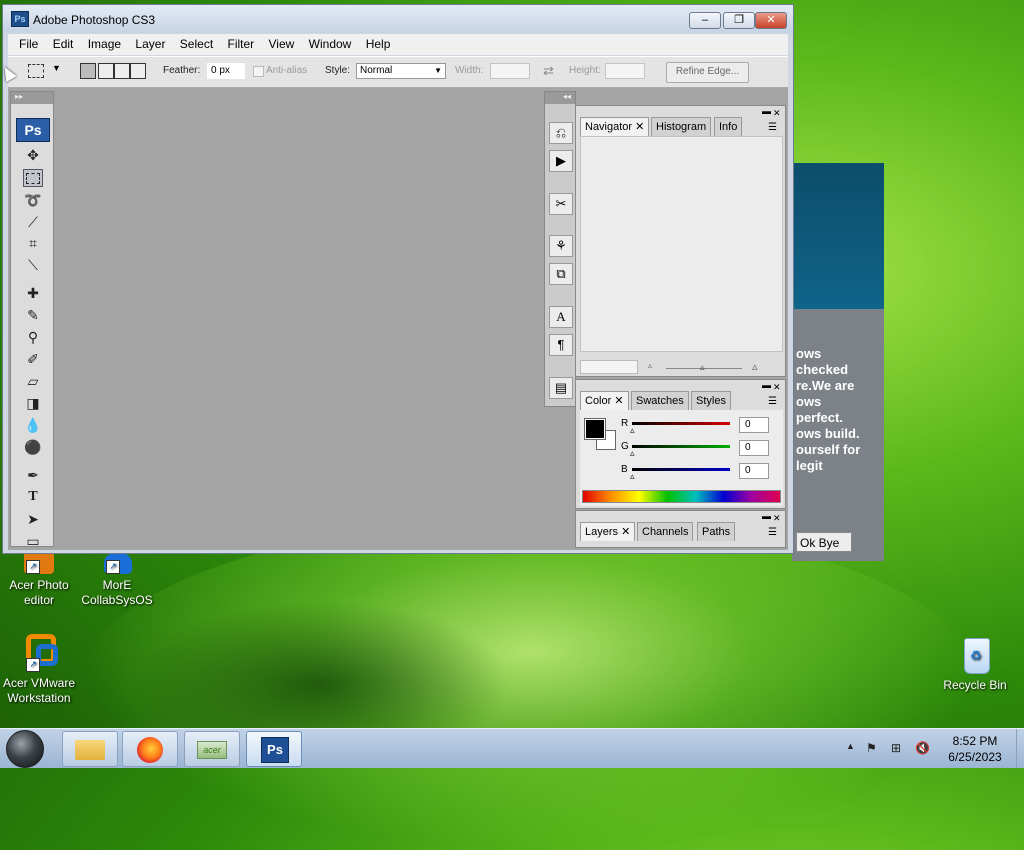 The width and height of the screenshot is (1024, 850). I want to click on magic-wand-tool-icon: ⟋, so click(33, 222).